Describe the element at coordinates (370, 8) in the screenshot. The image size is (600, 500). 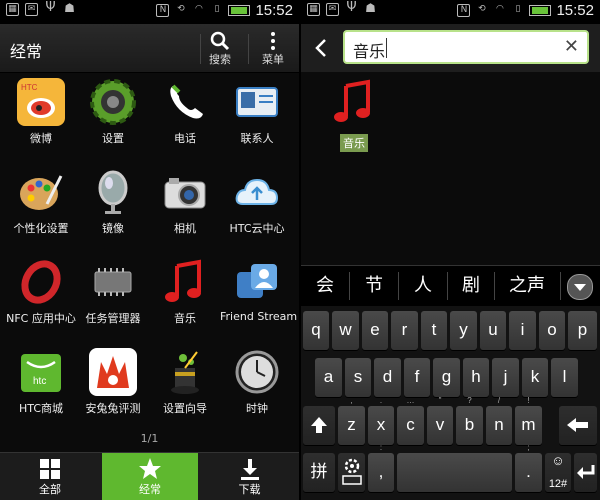
I see `android-debug-icon: ☗` at that location.